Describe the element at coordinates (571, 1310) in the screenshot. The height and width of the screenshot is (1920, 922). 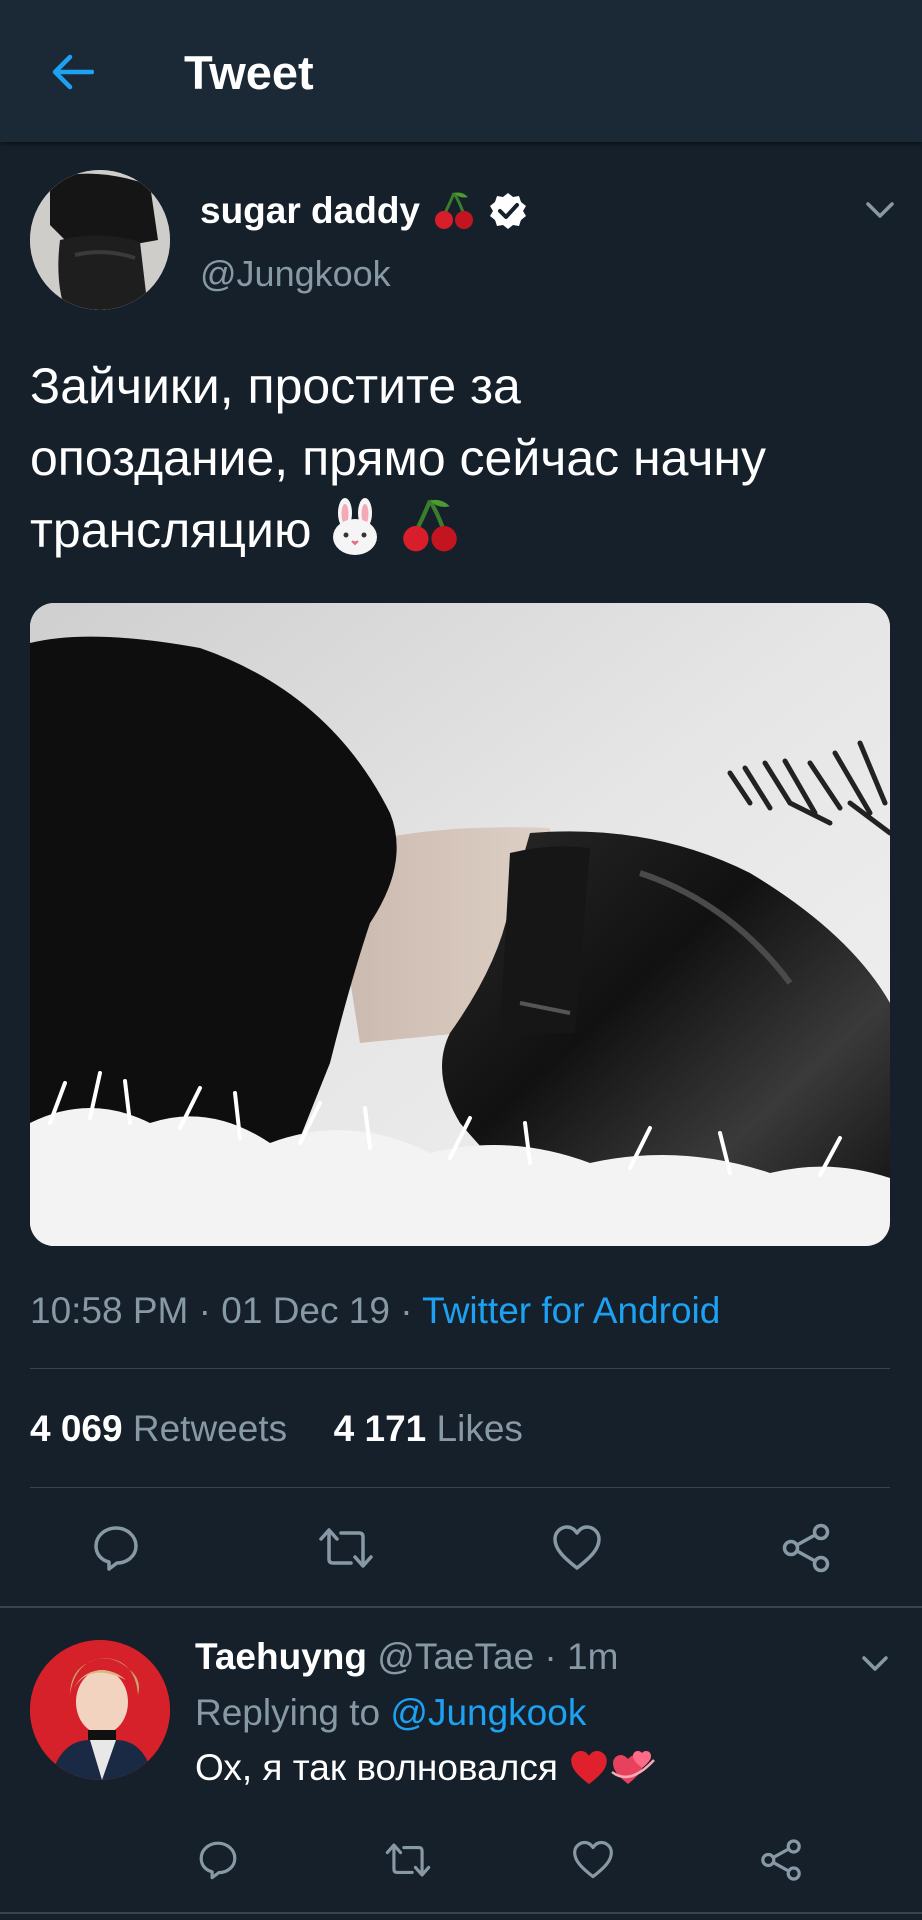
I see `tweet-source-link: Twitter for Android` at that location.